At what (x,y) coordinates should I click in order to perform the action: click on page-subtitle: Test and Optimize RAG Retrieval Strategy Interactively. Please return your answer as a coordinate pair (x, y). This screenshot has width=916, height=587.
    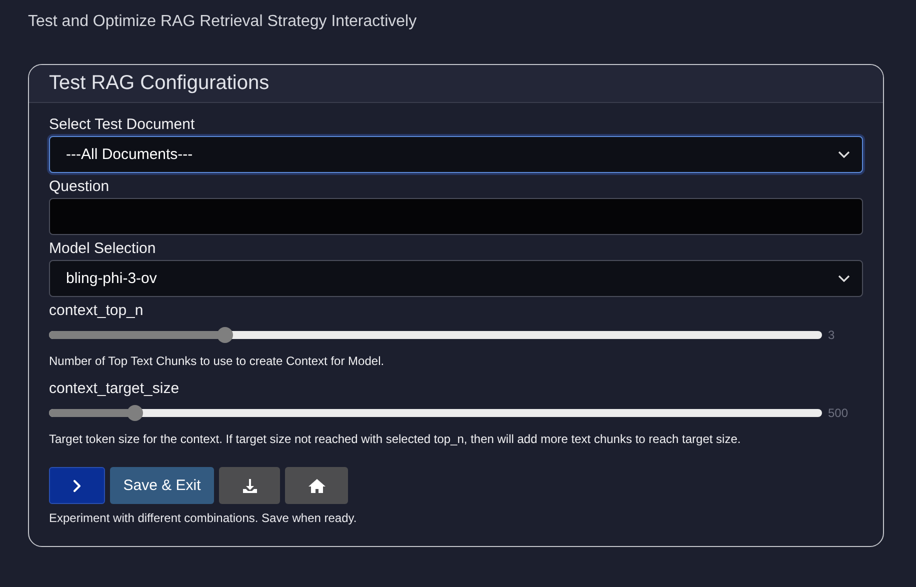
    Looking at the image, I should click on (223, 22).